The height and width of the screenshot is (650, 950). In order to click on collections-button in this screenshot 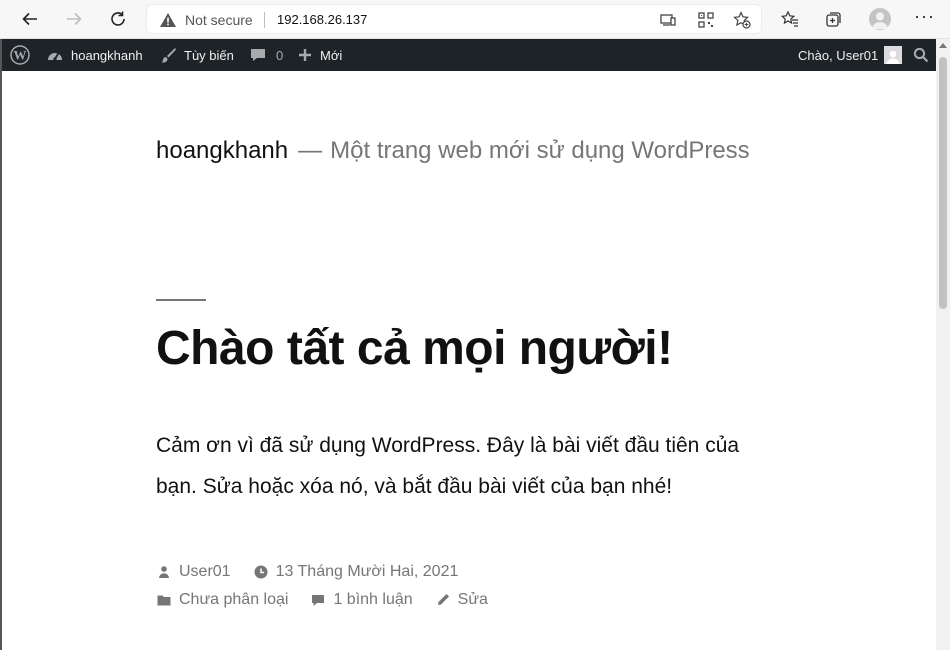, I will do `click(834, 19)`.